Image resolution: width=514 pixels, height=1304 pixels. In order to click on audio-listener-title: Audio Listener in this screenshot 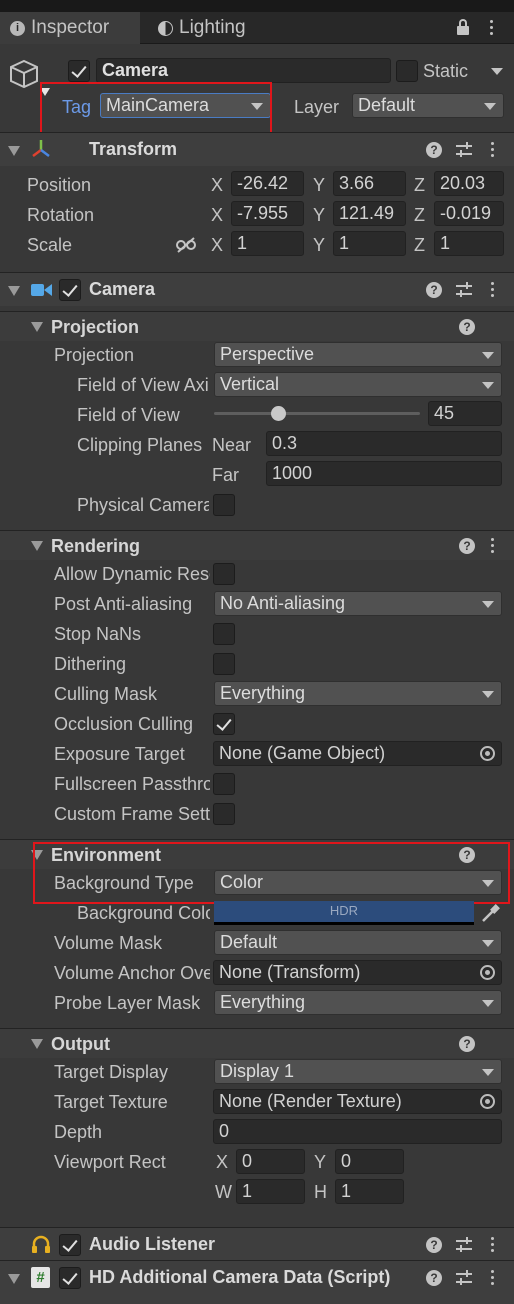, I will do `click(152, 1244)`.